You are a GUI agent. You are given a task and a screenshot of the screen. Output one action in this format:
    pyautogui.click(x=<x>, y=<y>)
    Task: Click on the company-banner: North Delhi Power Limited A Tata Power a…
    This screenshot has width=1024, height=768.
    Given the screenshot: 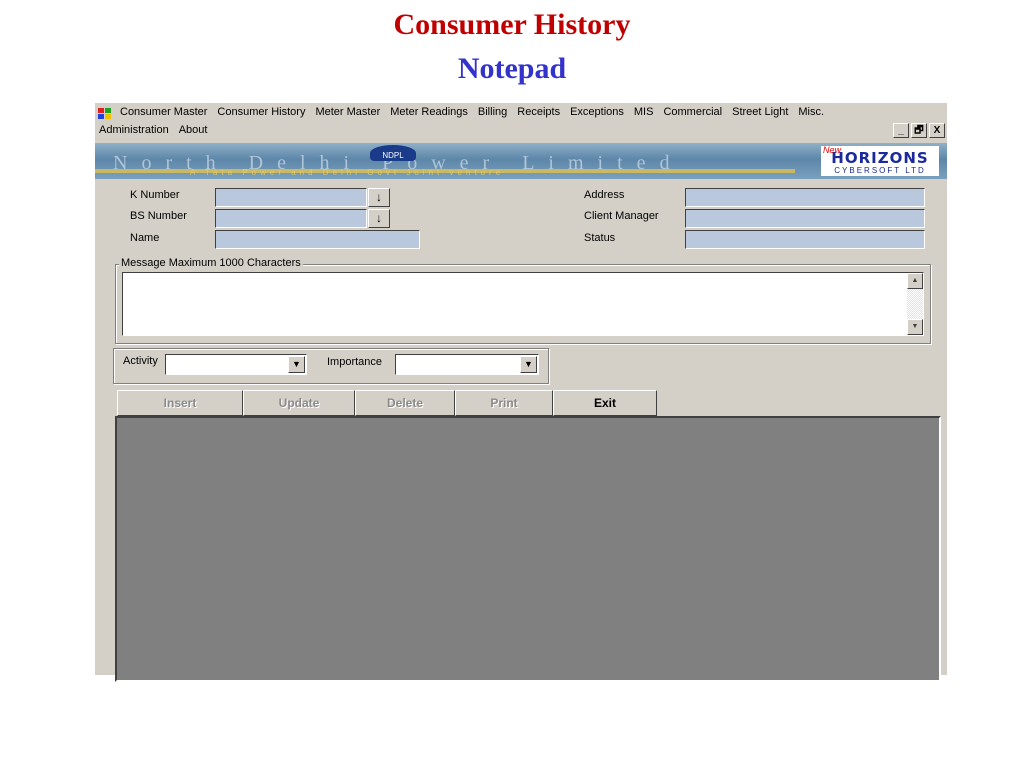 What is the action you would take?
    pyautogui.click(x=521, y=161)
    